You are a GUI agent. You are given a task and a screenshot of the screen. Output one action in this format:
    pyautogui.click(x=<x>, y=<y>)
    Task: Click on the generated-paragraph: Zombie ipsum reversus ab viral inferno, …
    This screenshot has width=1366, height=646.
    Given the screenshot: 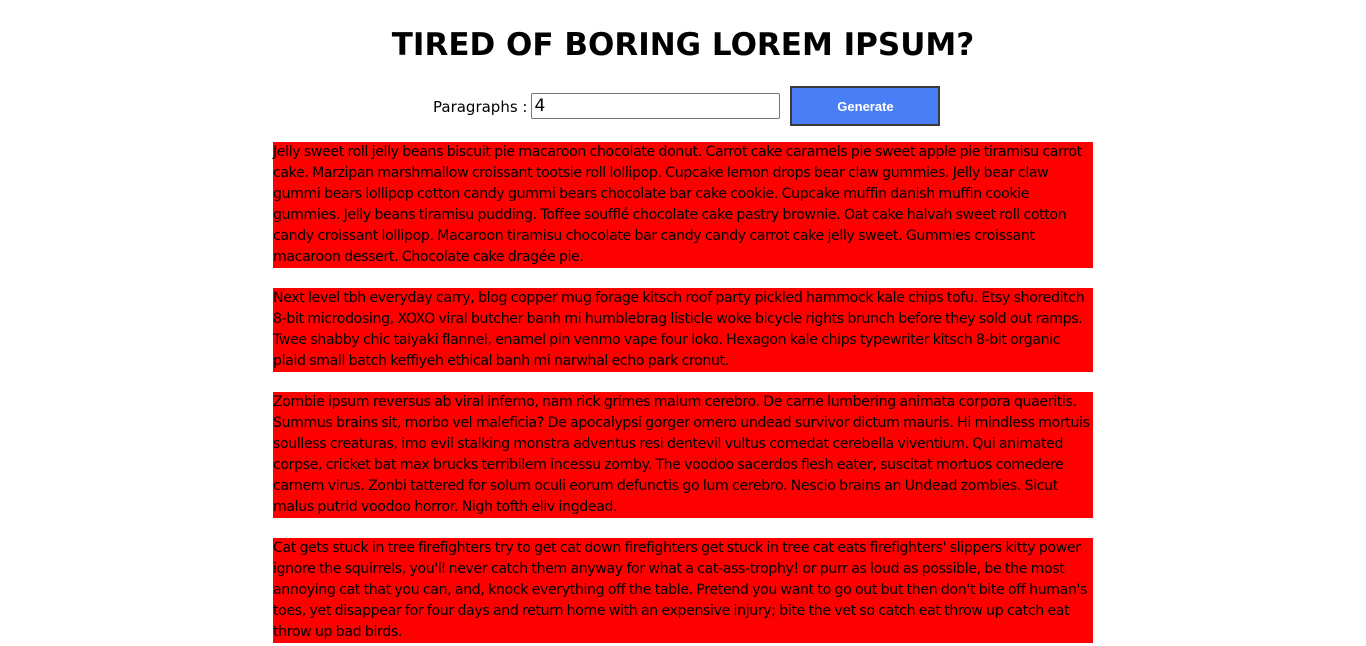 What is the action you would take?
    pyautogui.click(x=683, y=455)
    